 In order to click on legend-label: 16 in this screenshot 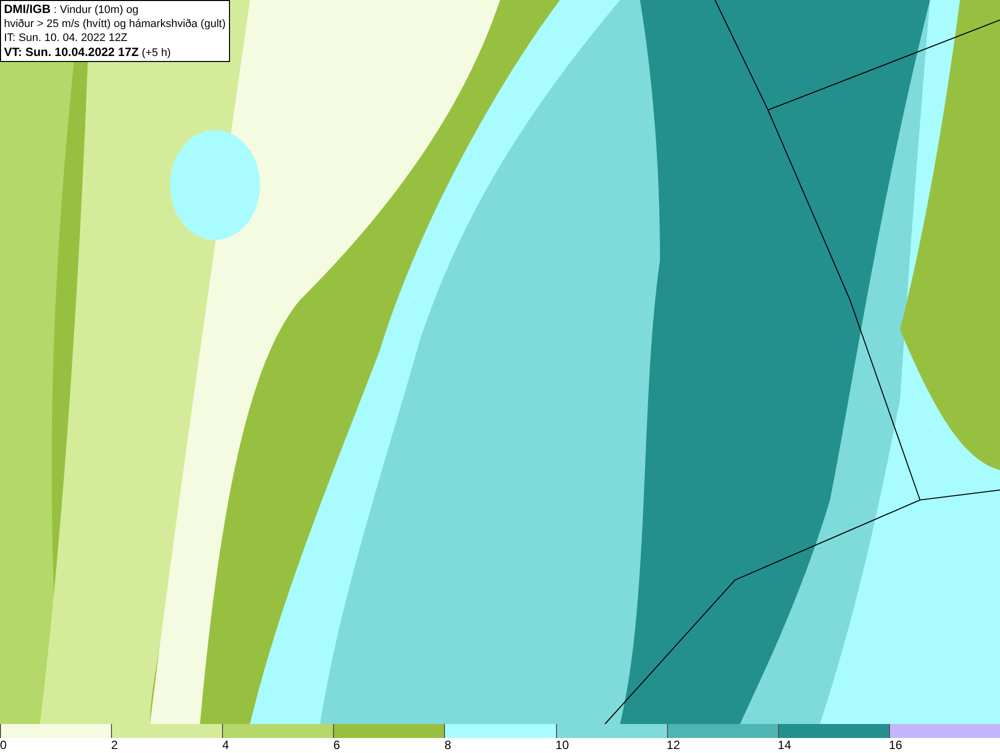, I will do `click(895, 745)`.